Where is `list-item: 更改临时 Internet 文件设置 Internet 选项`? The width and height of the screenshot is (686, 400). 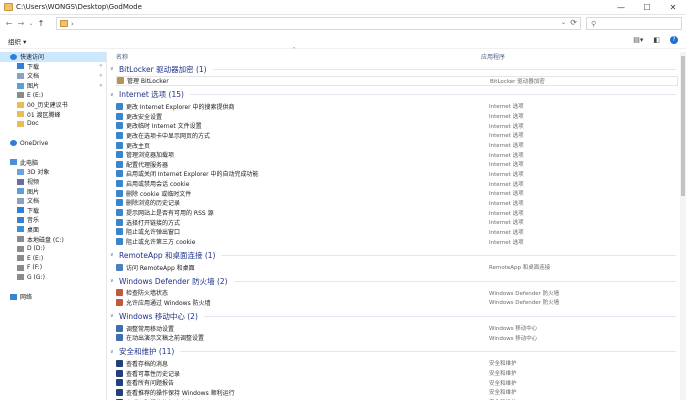 list-item: 更改临时 Internet 文件设置 Internet 选项 is located at coordinates (397, 126).